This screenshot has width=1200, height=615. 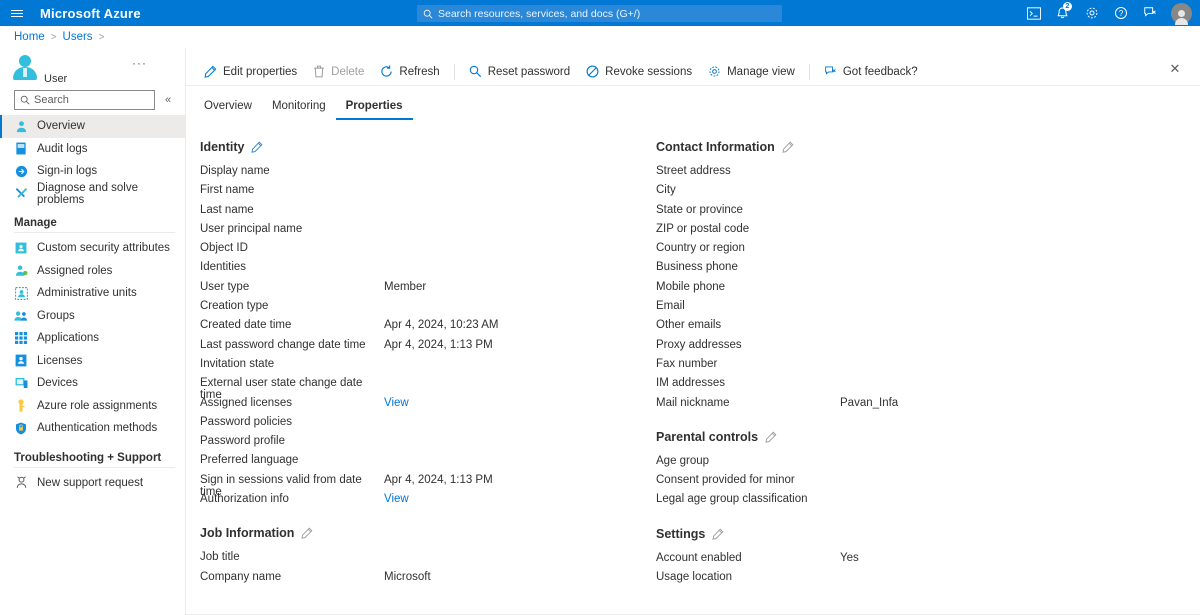 I want to click on property-row: Country or region, so click(x=884, y=251).